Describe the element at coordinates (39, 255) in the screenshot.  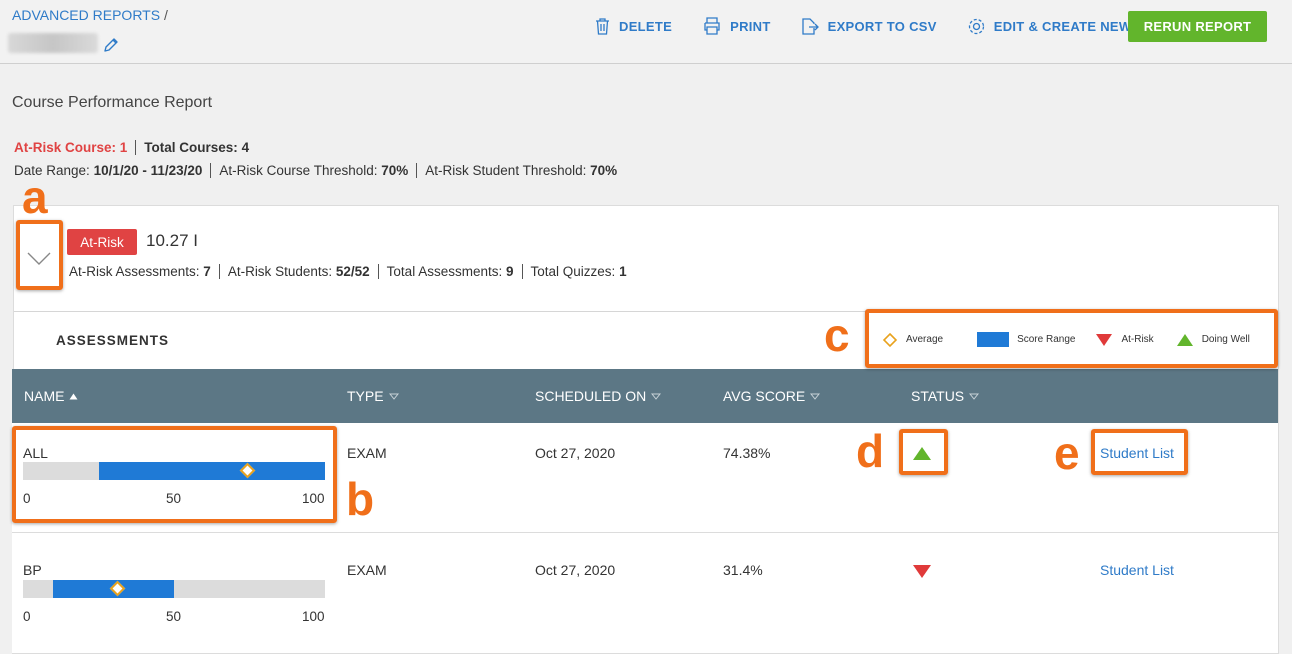
I see `callout-box-a` at that location.